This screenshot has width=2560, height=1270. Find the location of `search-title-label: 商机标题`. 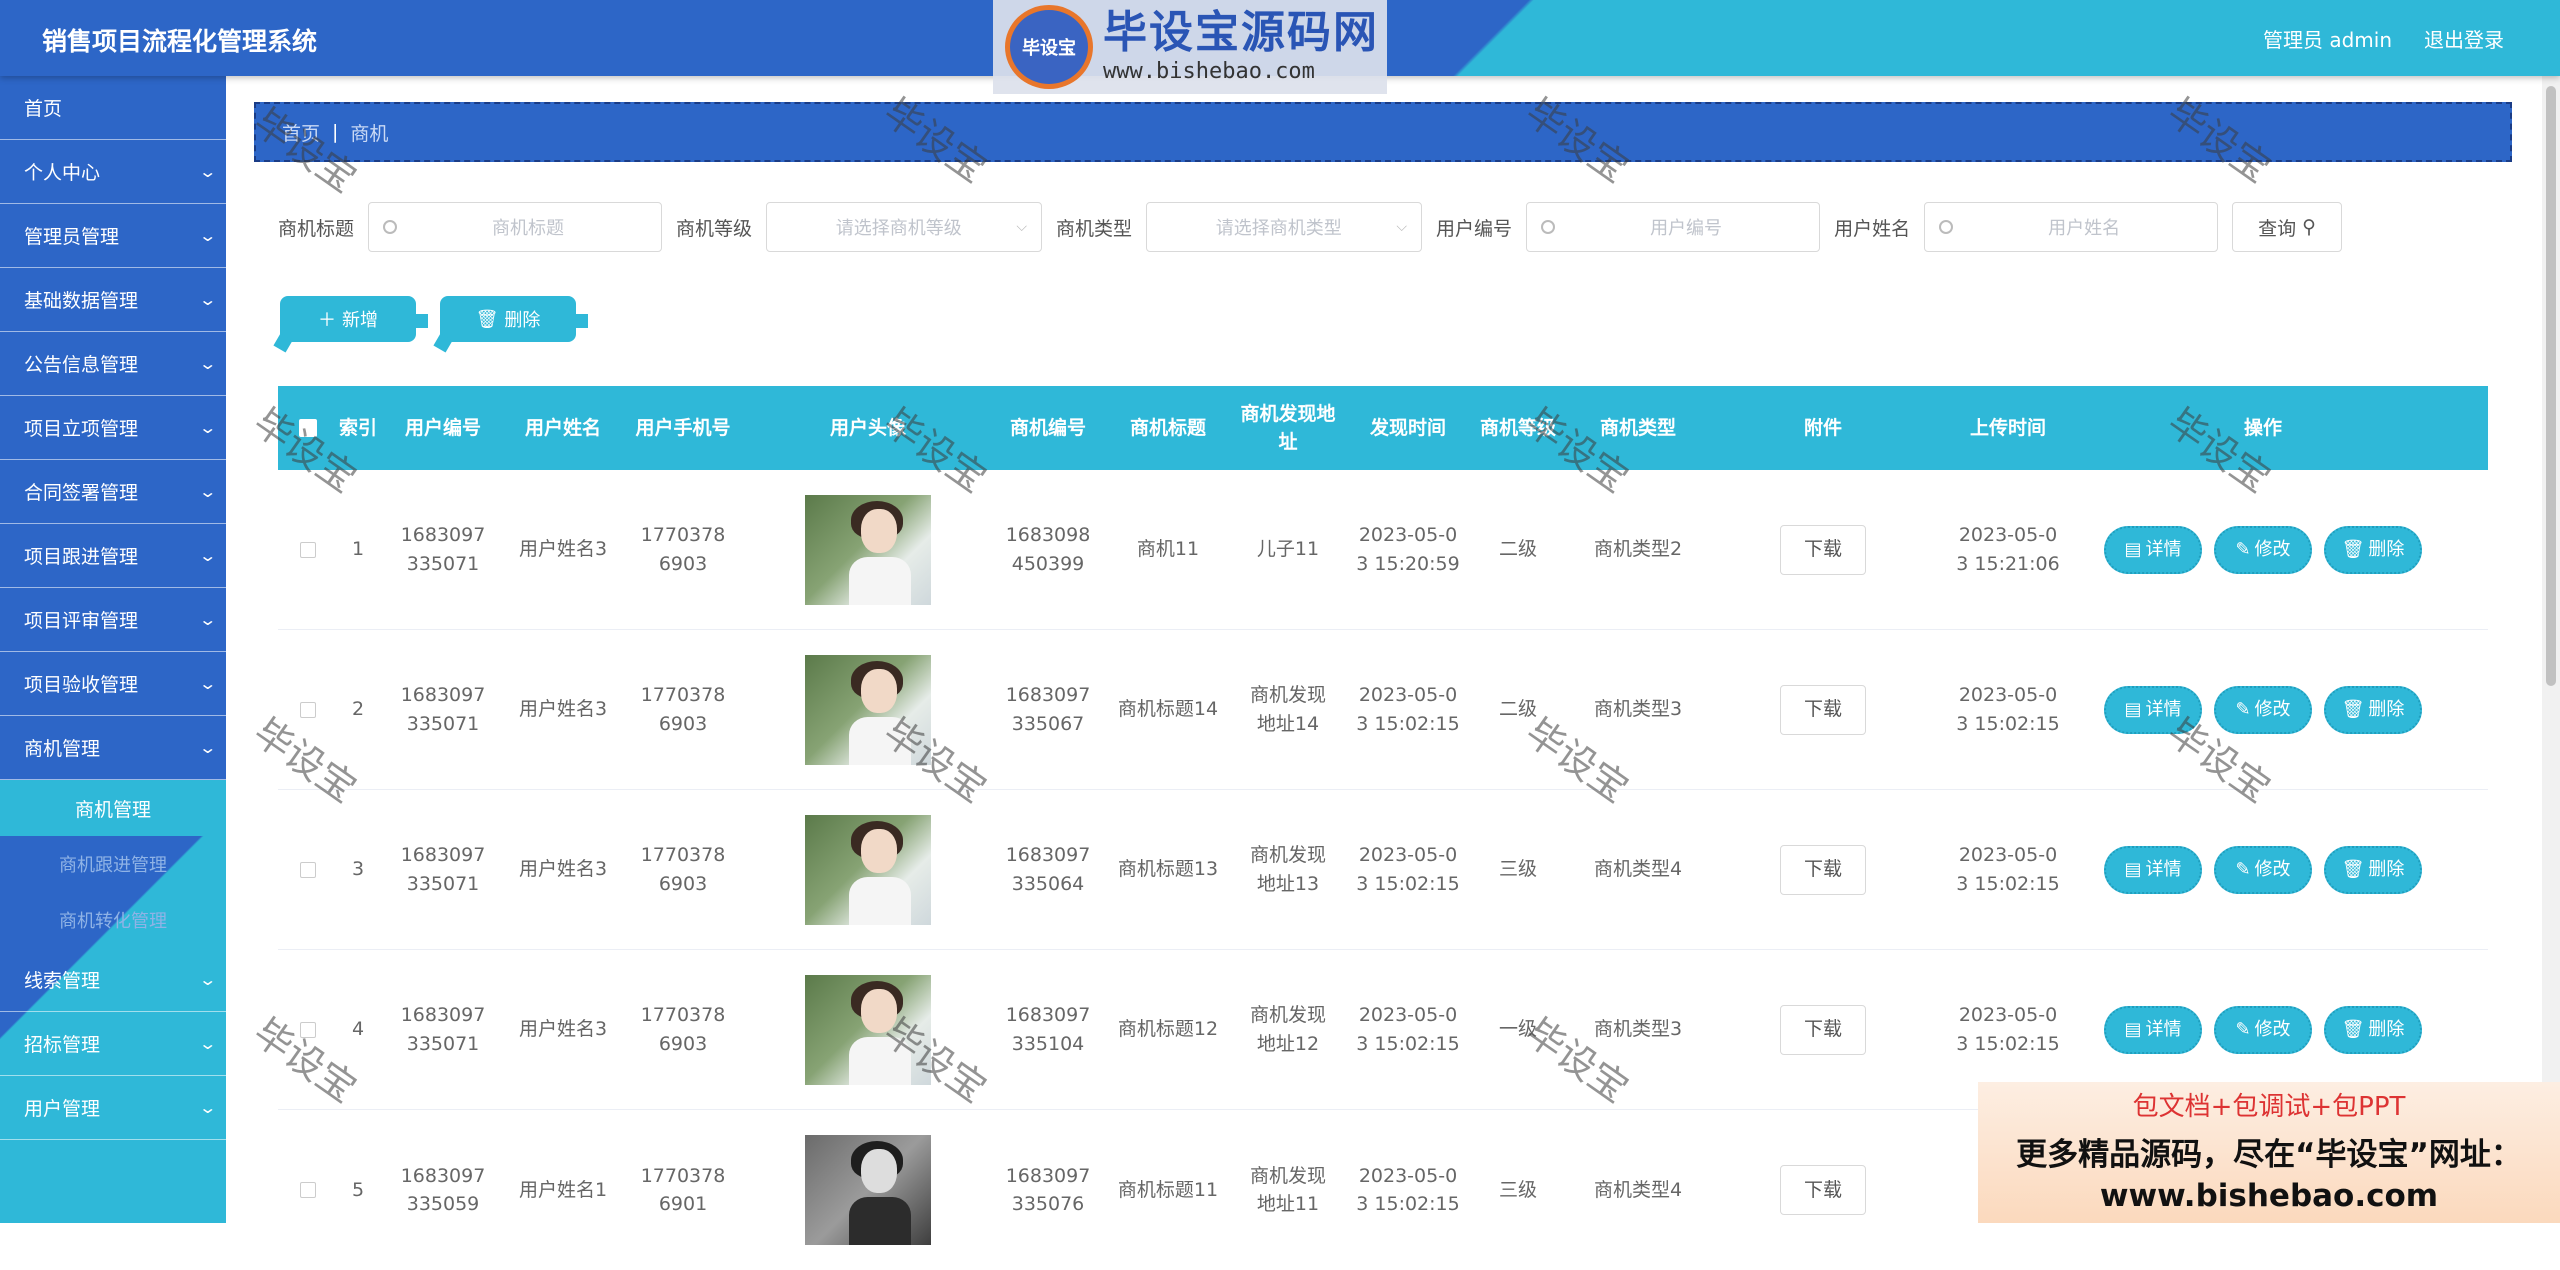

search-title-label: 商机标题 is located at coordinates (316, 228).